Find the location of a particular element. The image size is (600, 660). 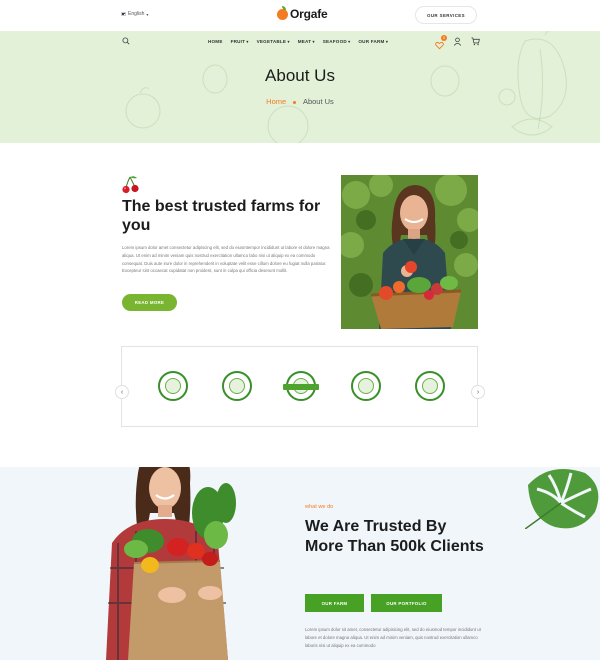

chevron-left-icon: ‹ is located at coordinates (122, 392).